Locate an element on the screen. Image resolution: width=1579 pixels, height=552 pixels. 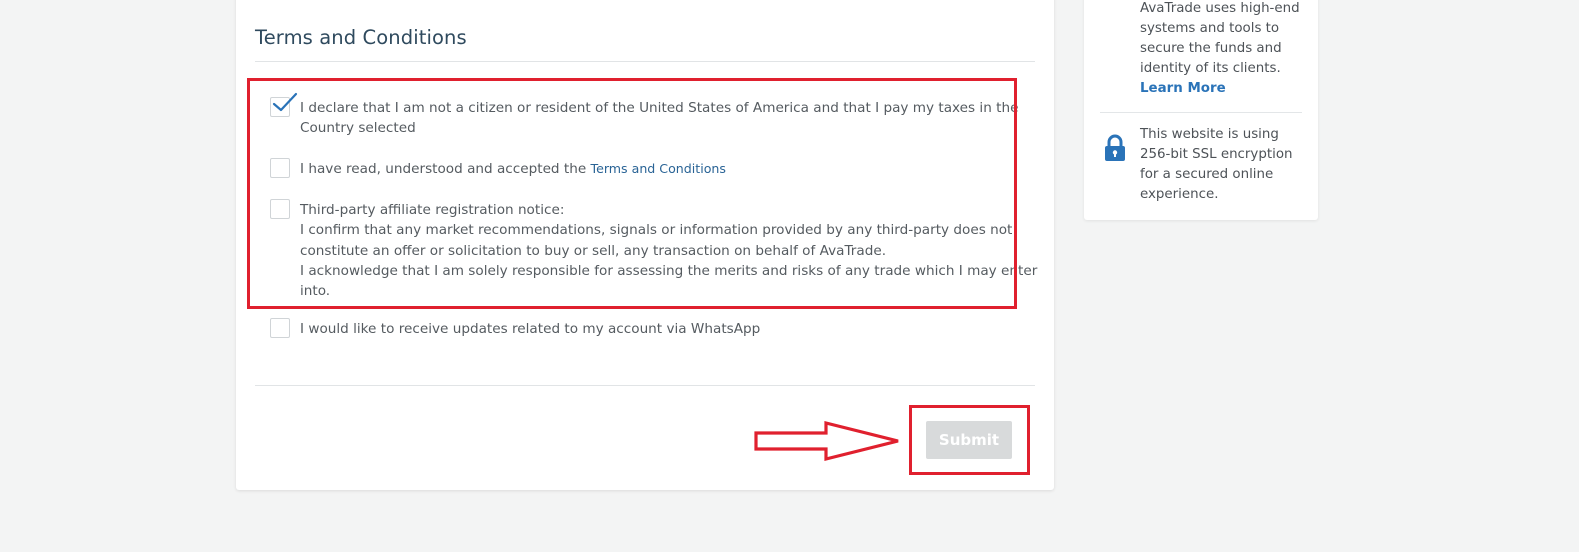
security-info-line: AvaTrade uses high-end is located at coordinates (1220, 8).